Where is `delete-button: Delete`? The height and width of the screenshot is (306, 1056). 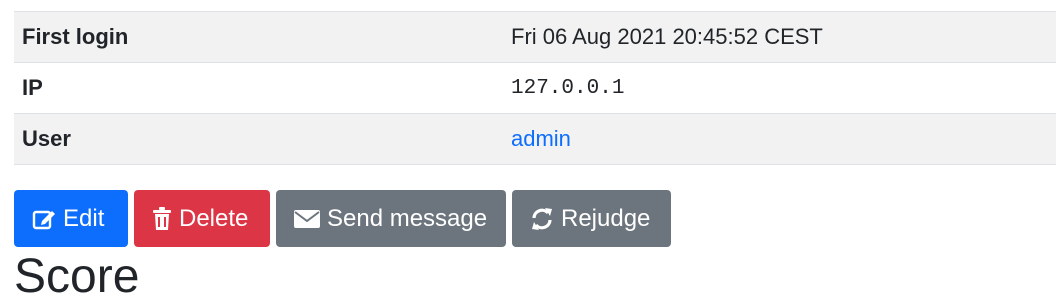
delete-button: Delete is located at coordinates (202, 218).